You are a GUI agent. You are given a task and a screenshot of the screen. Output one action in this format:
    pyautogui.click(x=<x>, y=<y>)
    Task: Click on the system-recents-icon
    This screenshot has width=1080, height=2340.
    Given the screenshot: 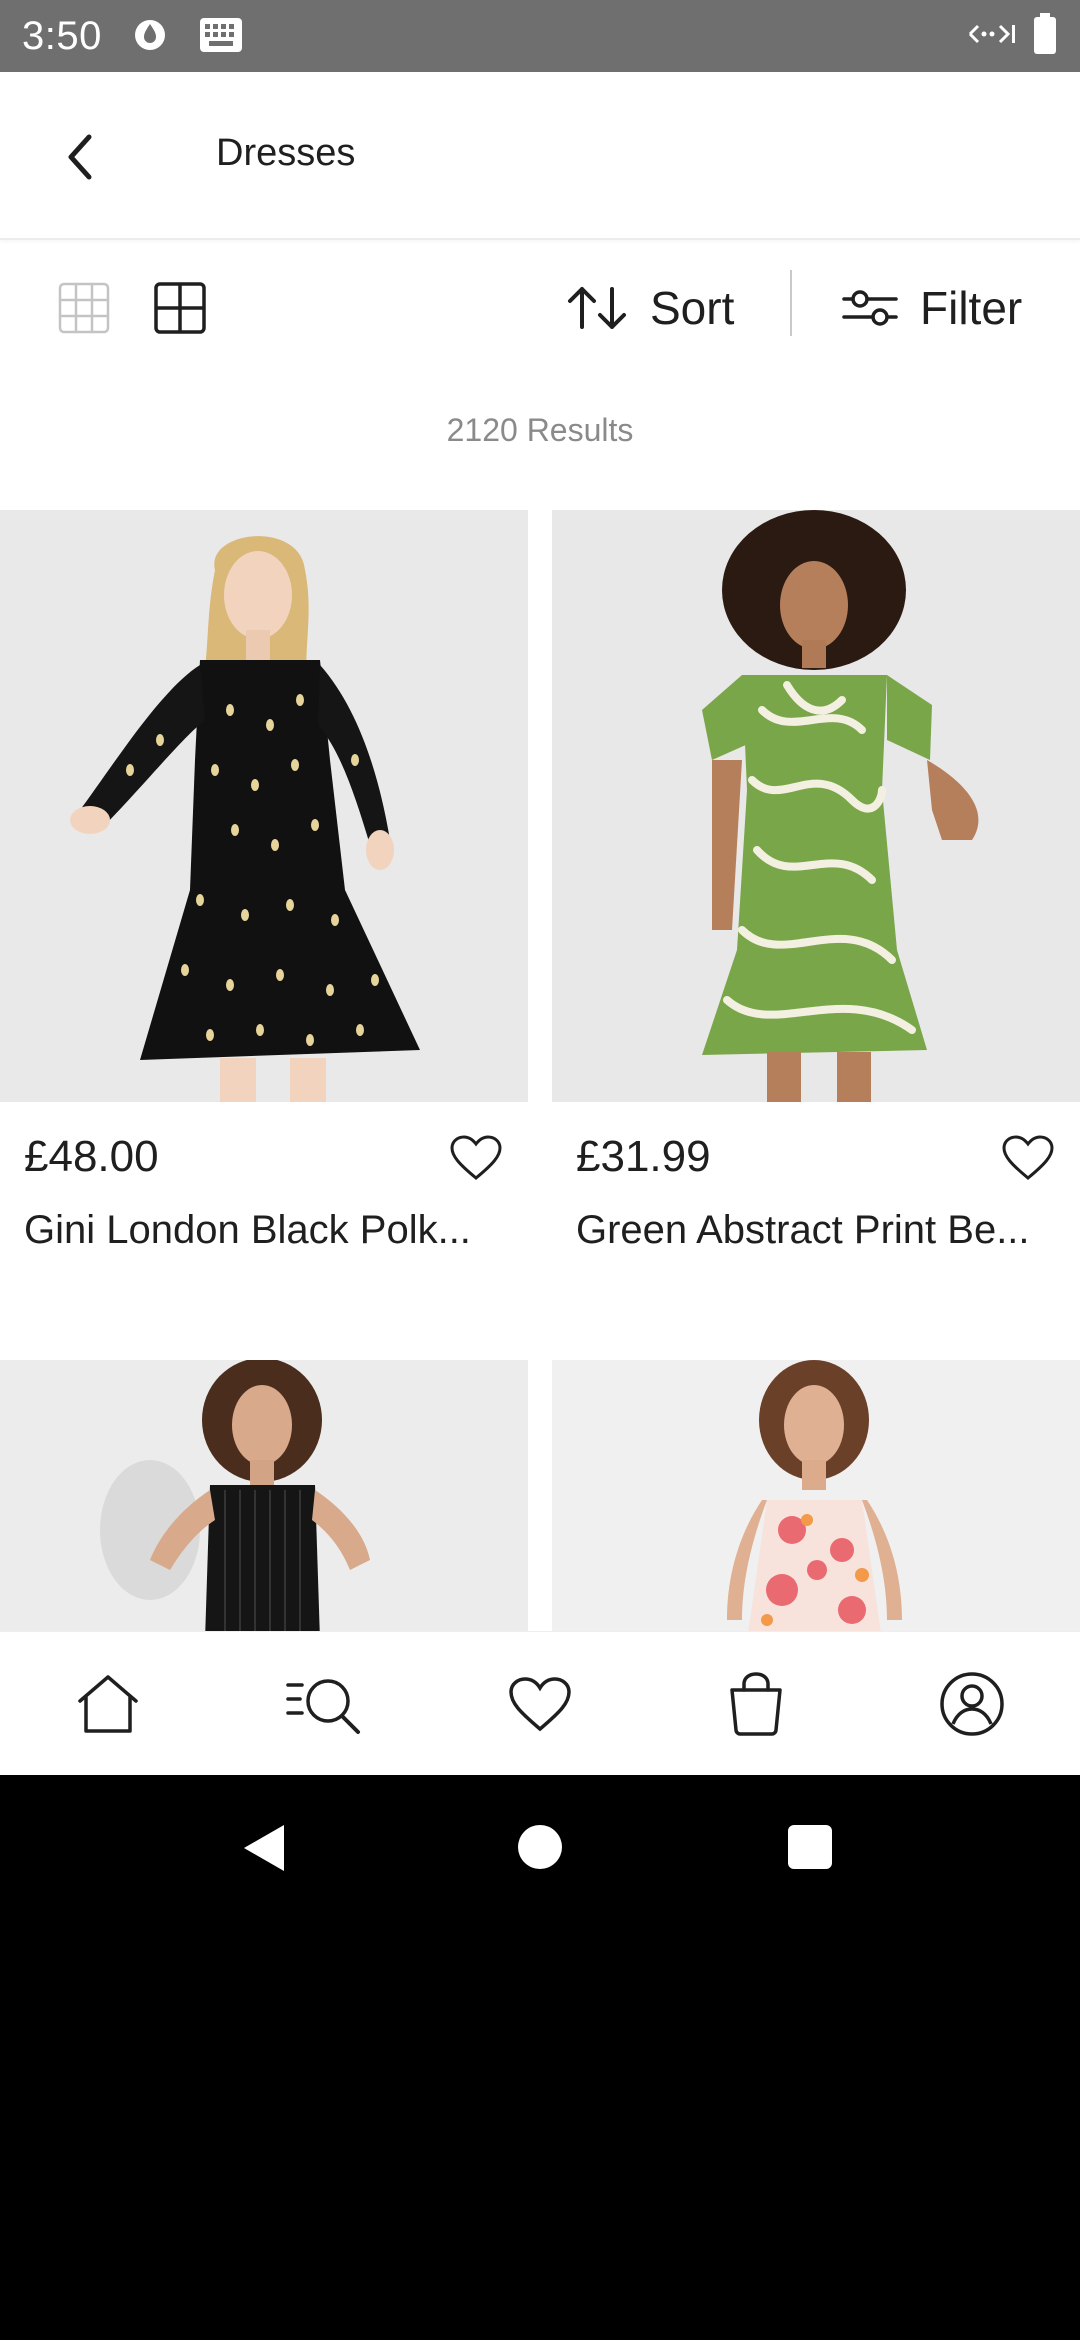 What is the action you would take?
    pyautogui.click(x=810, y=1847)
    